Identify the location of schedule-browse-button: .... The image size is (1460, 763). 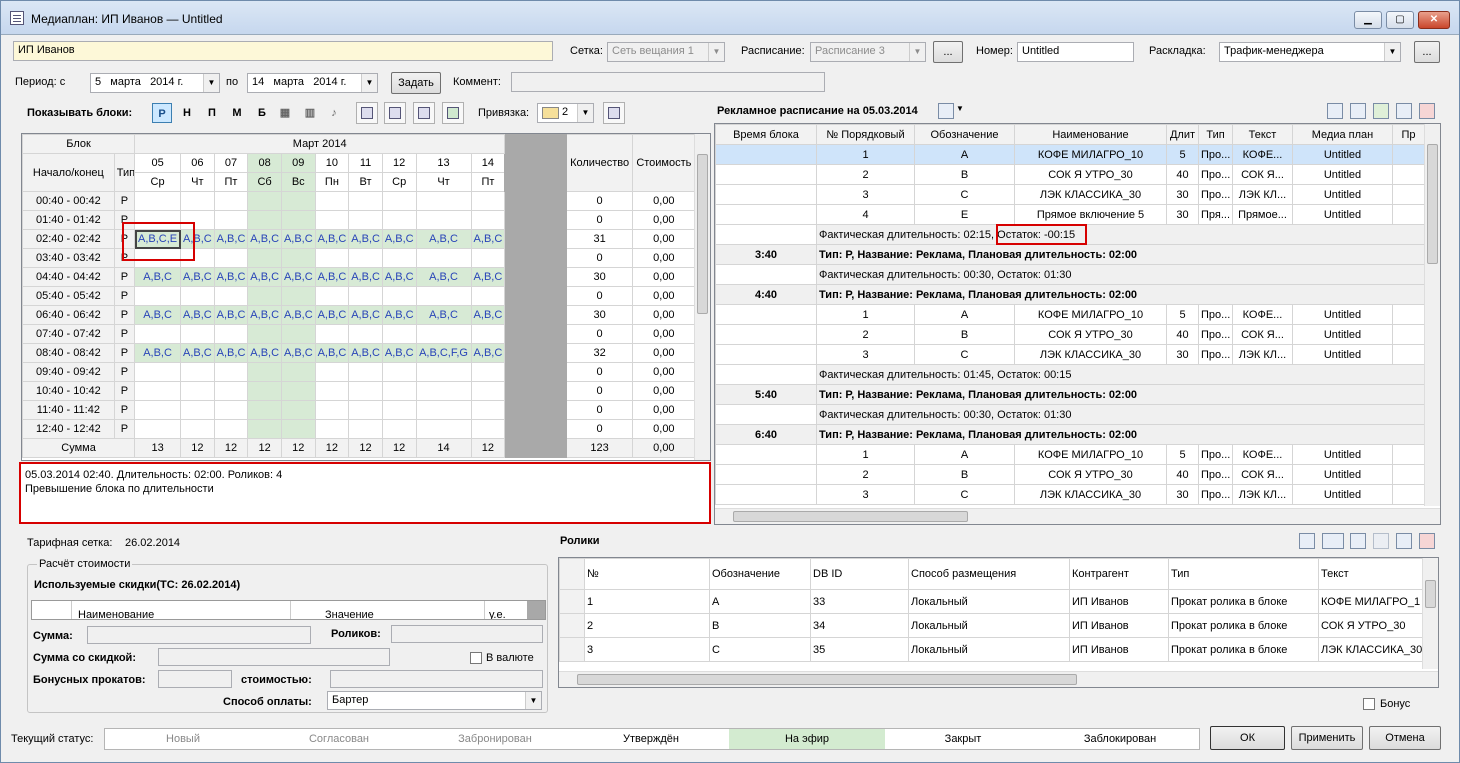
(948, 52).